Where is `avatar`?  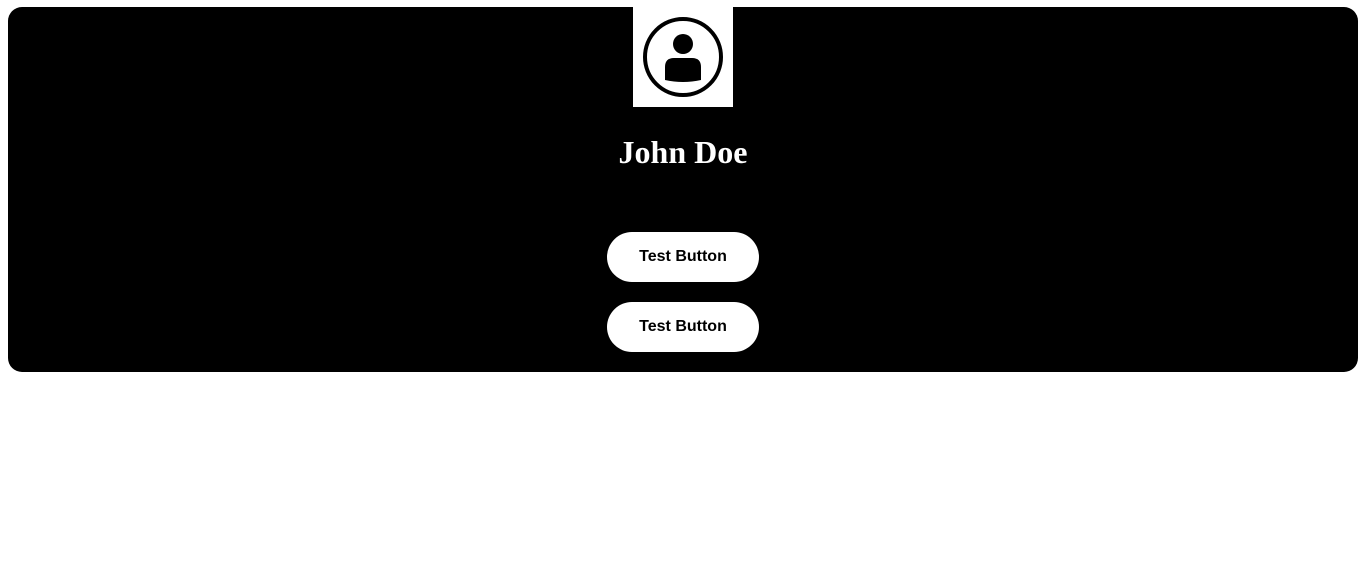
avatar is located at coordinates (683, 57).